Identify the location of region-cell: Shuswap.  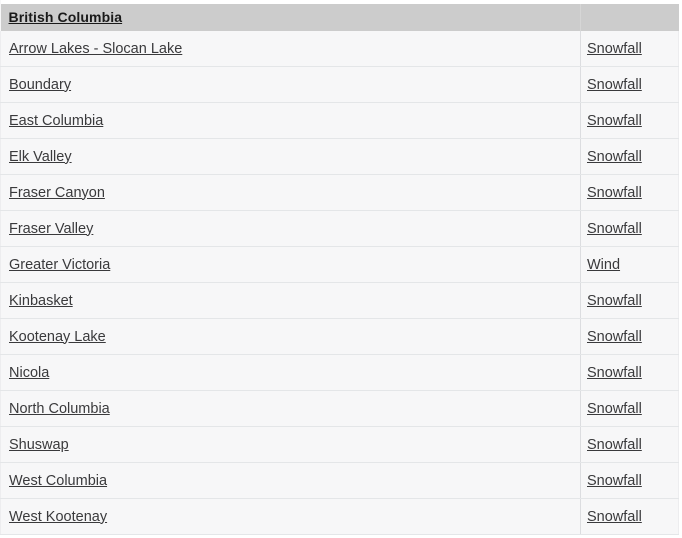
(290, 444).